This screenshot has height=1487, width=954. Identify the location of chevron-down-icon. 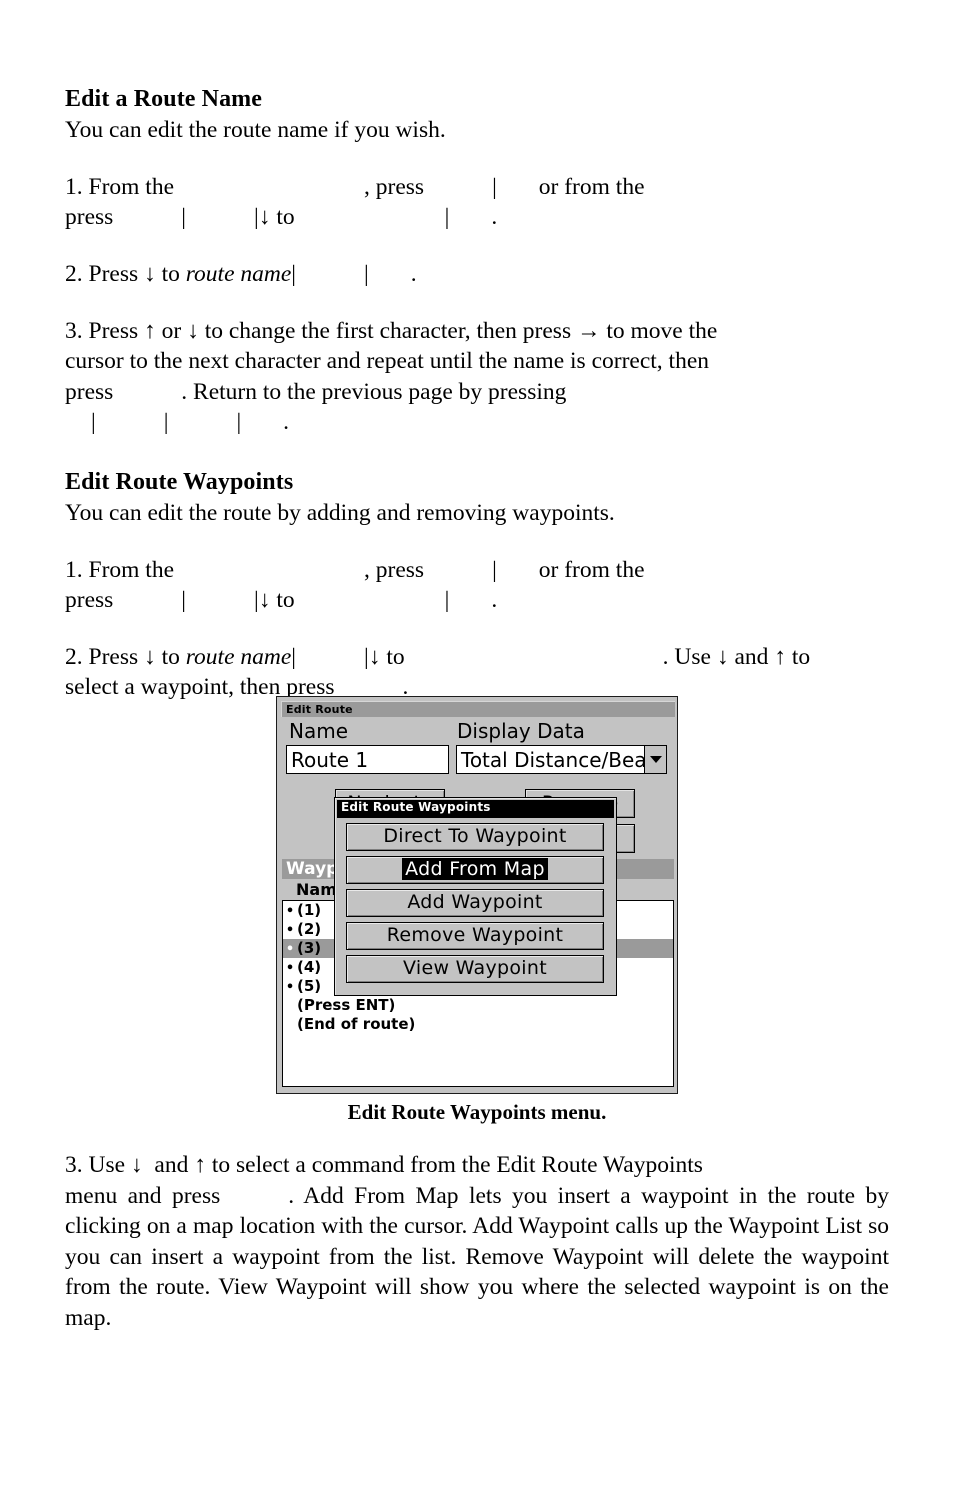
(655, 759).